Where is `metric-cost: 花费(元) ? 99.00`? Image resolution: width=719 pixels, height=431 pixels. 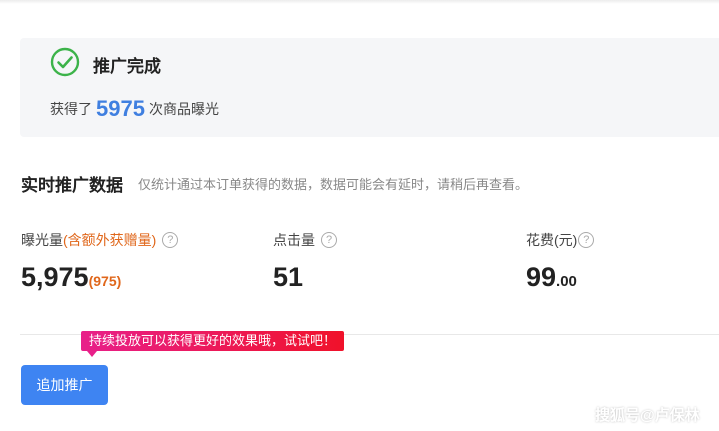 metric-cost: 花费(元) ? 99.00 is located at coordinates (560, 261).